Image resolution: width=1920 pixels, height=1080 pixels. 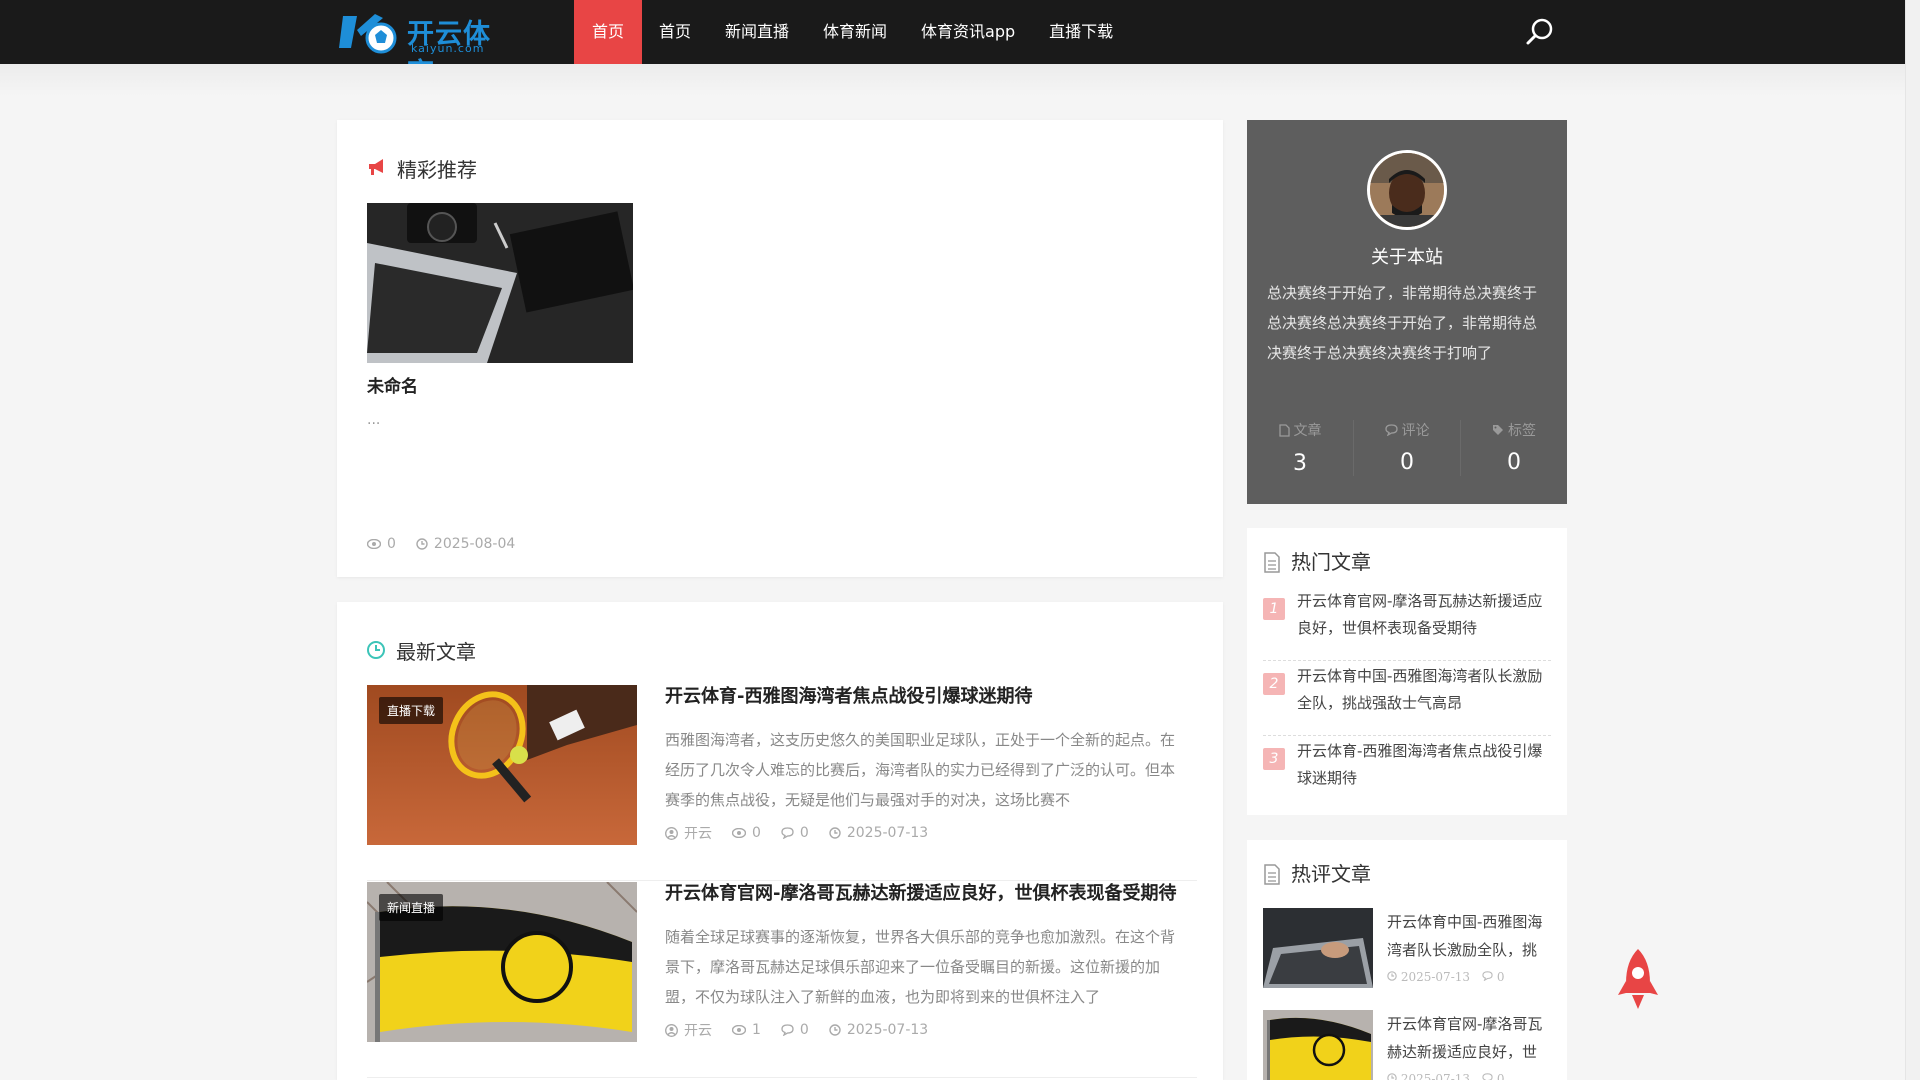 What do you see at coordinates (1638, 980) in the screenshot?
I see `back-to-top-rocket-icon` at bounding box center [1638, 980].